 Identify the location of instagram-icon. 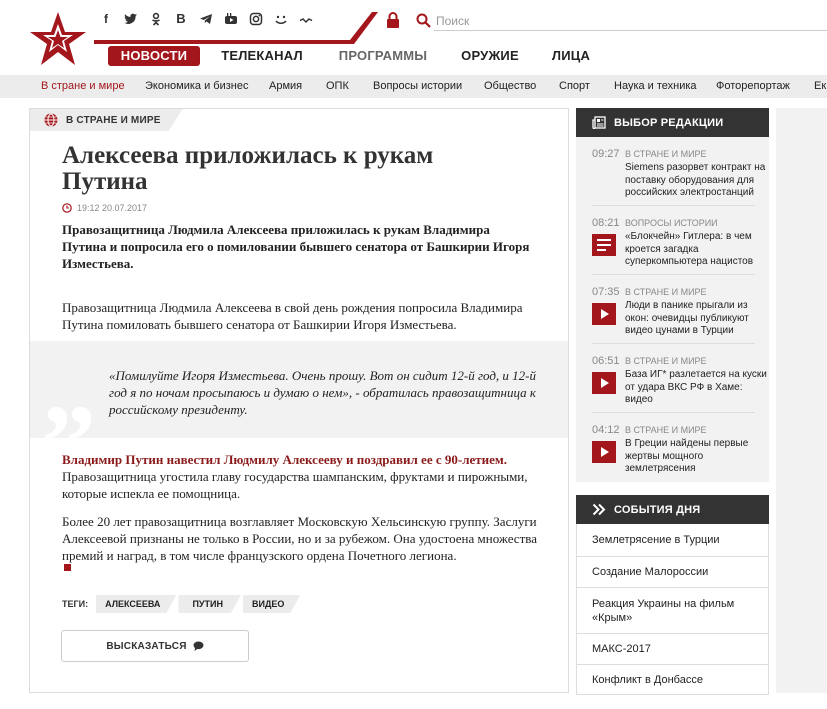
(256, 19).